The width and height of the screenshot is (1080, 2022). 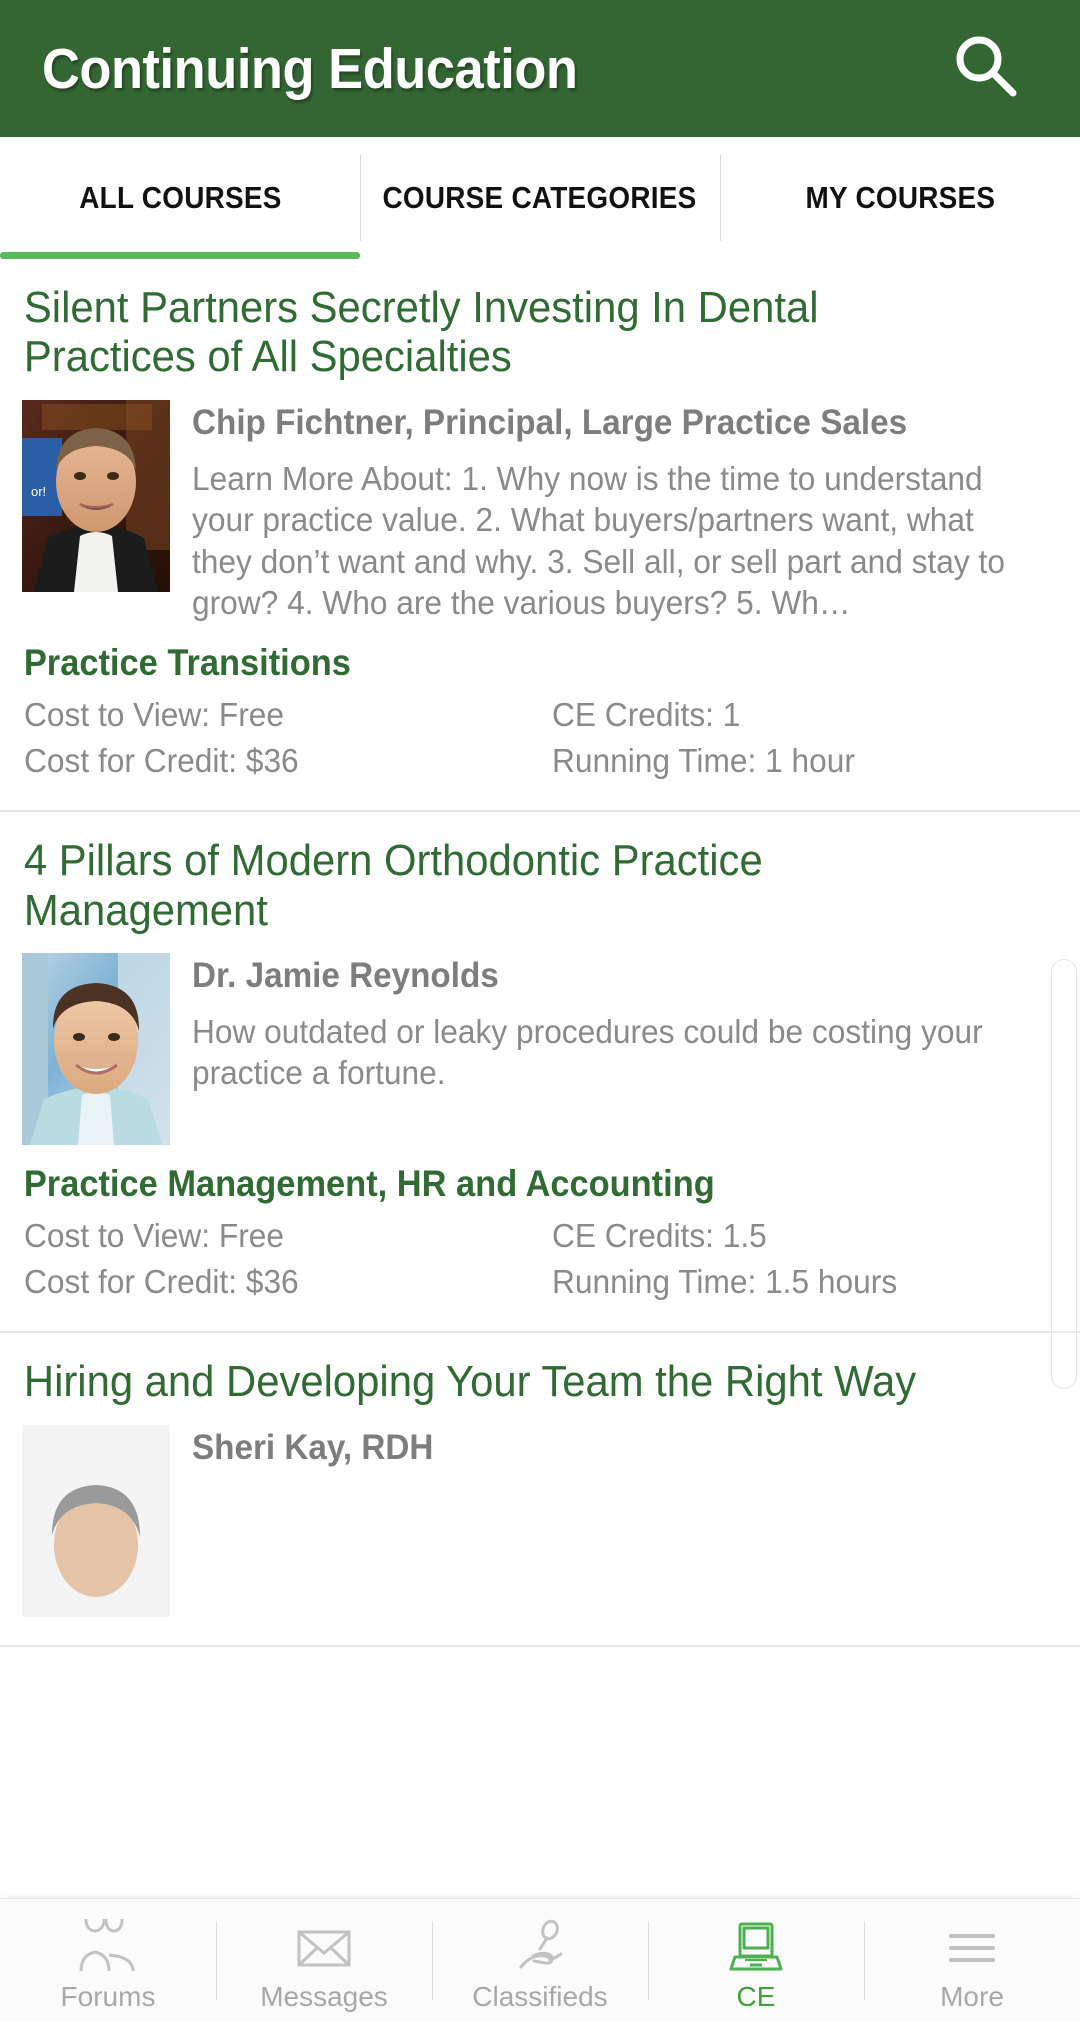 What do you see at coordinates (310, 68) in the screenshot?
I see `page-title: Continuing Education` at bounding box center [310, 68].